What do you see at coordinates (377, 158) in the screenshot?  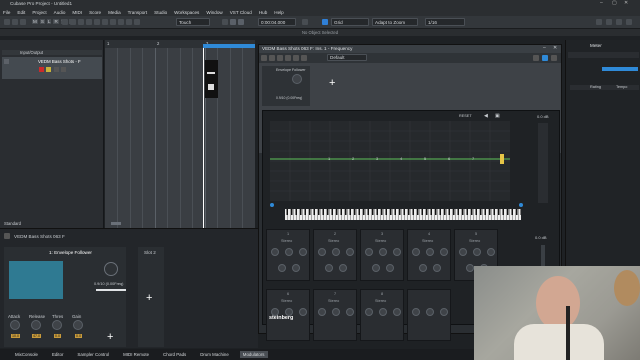 I see `band-node-3: 3` at bounding box center [377, 158].